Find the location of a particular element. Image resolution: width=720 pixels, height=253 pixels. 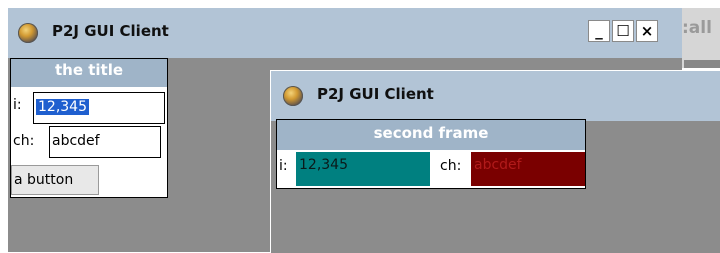

background-window-bar is located at coordinates (702, 64).